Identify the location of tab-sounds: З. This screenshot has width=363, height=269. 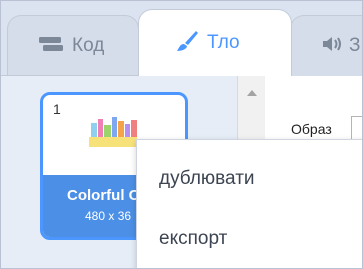
(326, 45).